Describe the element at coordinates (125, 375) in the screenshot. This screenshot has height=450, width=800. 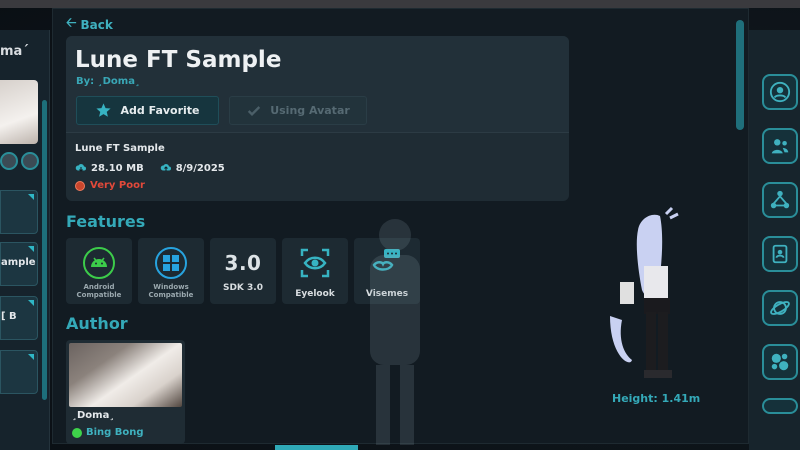
I see `author-avatar` at that location.